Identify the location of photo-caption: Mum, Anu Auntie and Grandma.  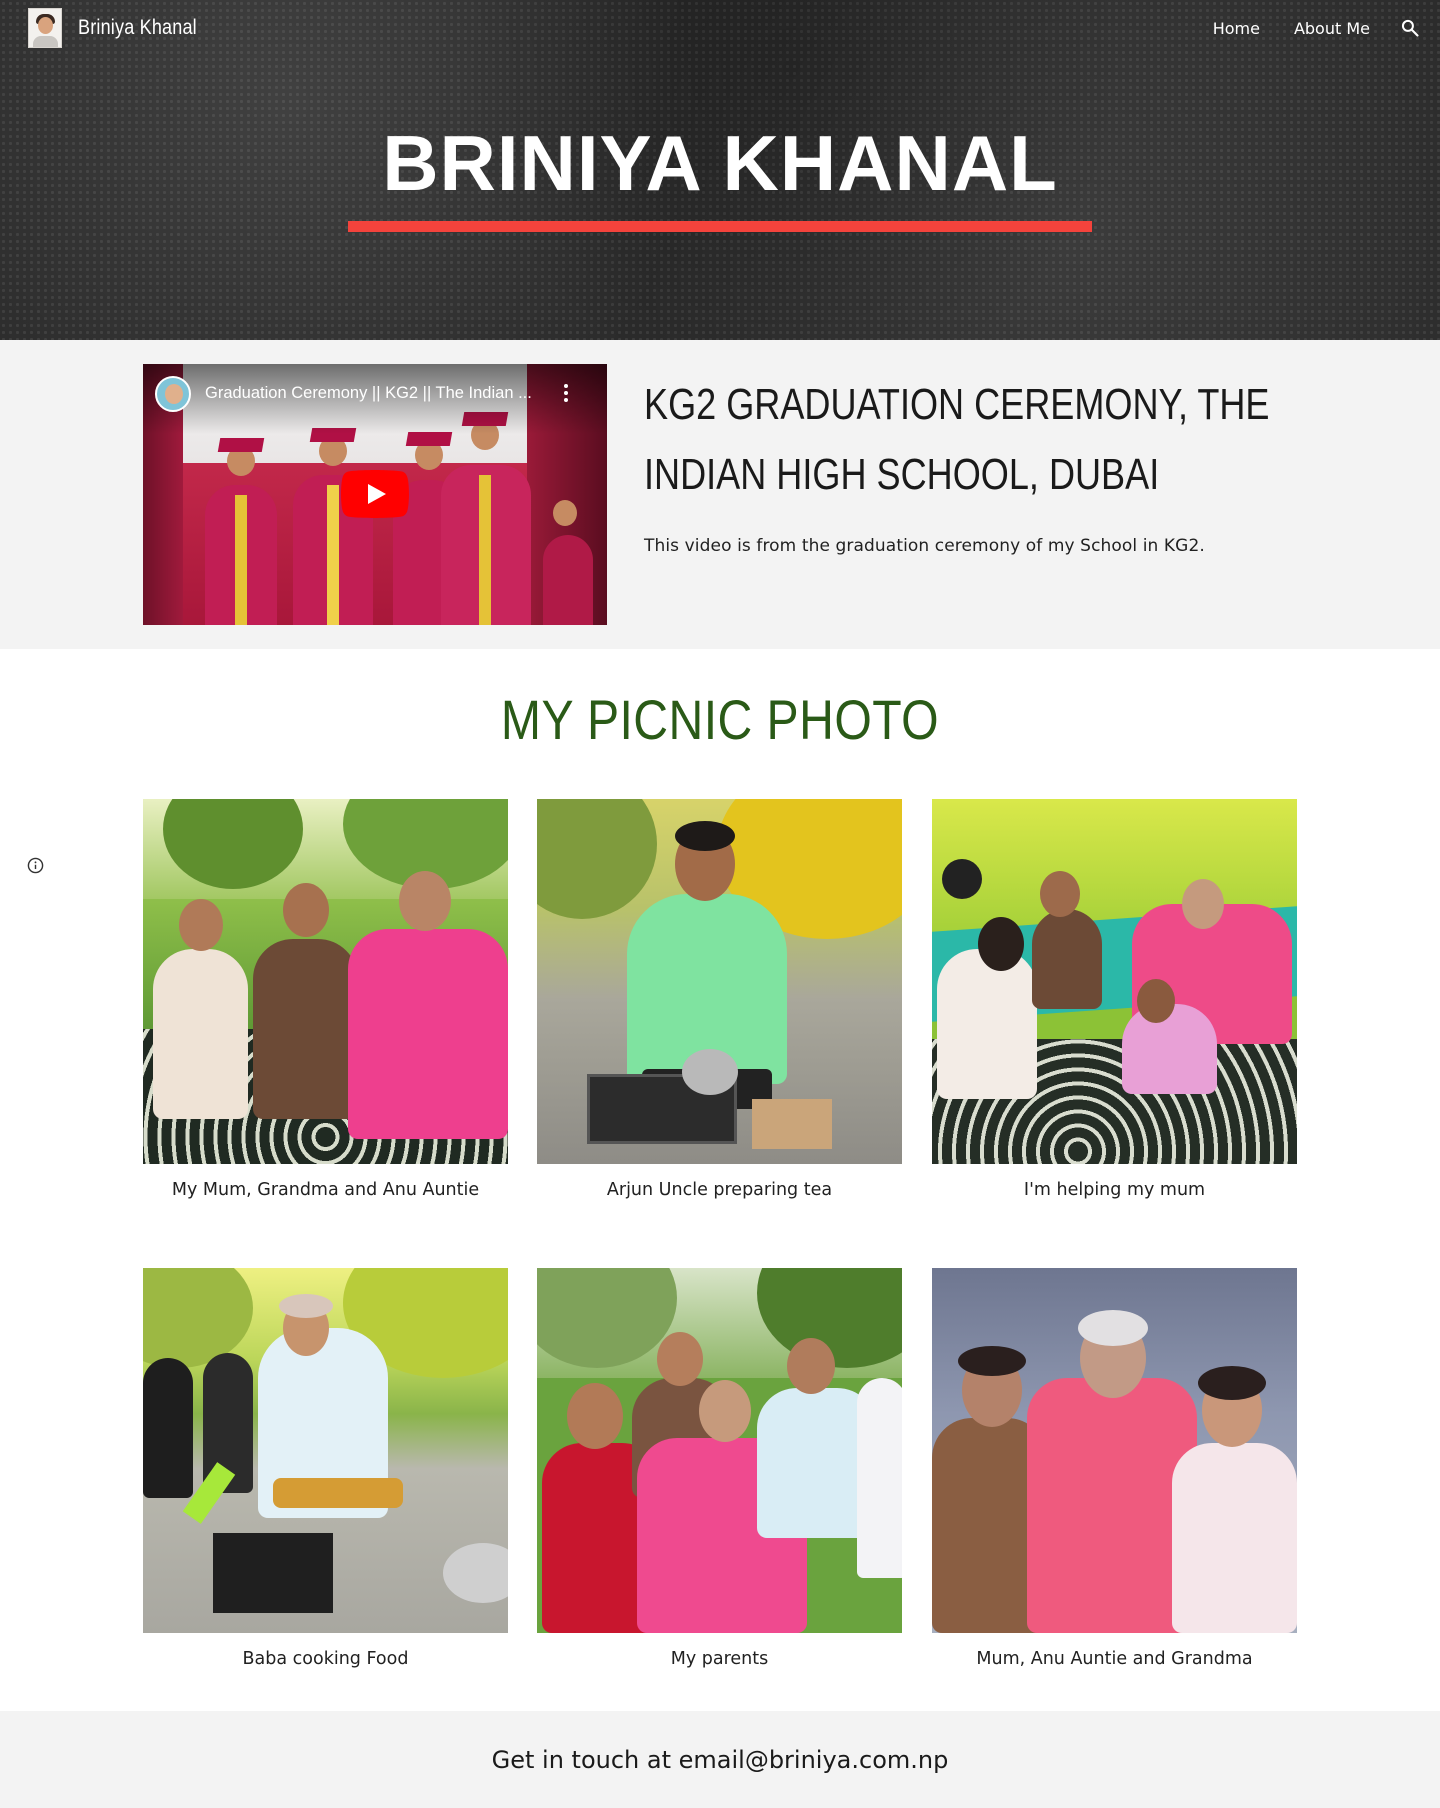
(1114, 1659).